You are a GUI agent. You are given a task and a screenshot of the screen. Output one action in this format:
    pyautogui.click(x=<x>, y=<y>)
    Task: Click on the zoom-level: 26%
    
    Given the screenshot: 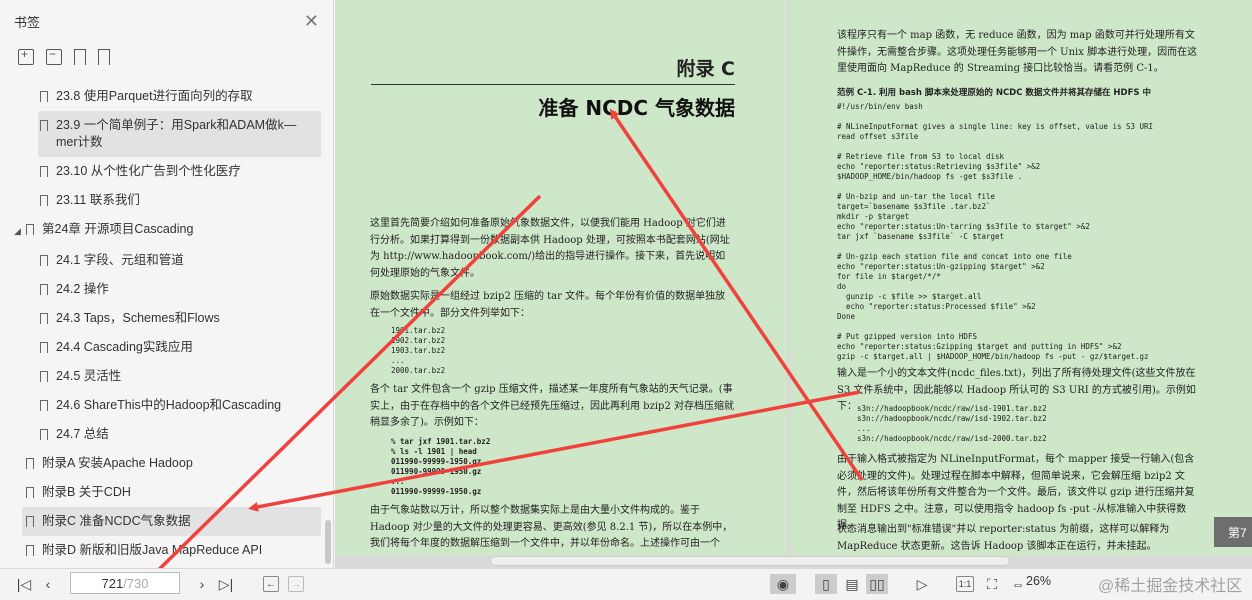 What is the action you would take?
    pyautogui.click(x=1038, y=581)
    